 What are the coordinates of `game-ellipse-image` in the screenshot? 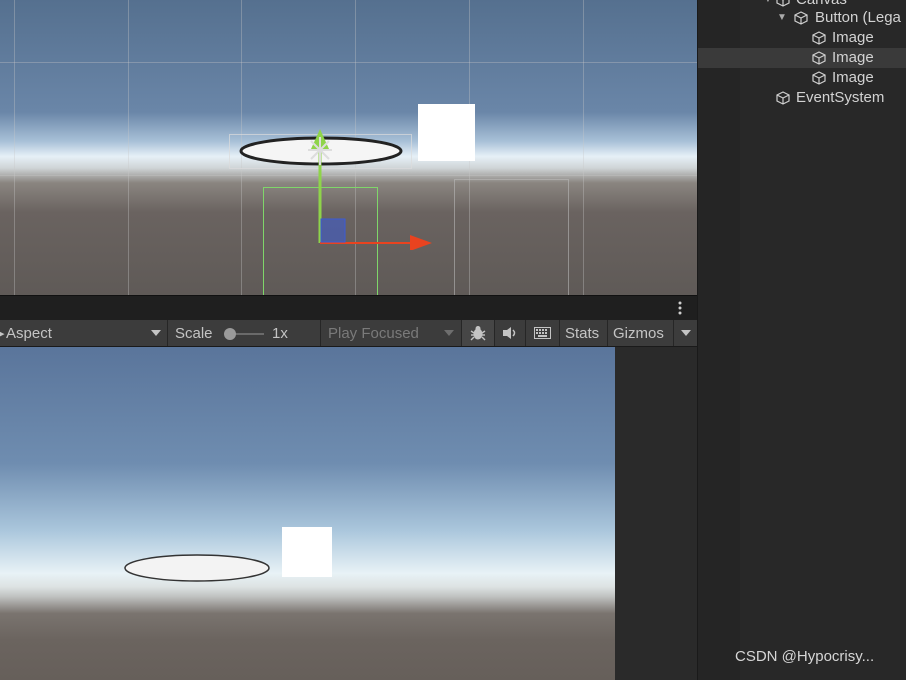 It's located at (197, 568).